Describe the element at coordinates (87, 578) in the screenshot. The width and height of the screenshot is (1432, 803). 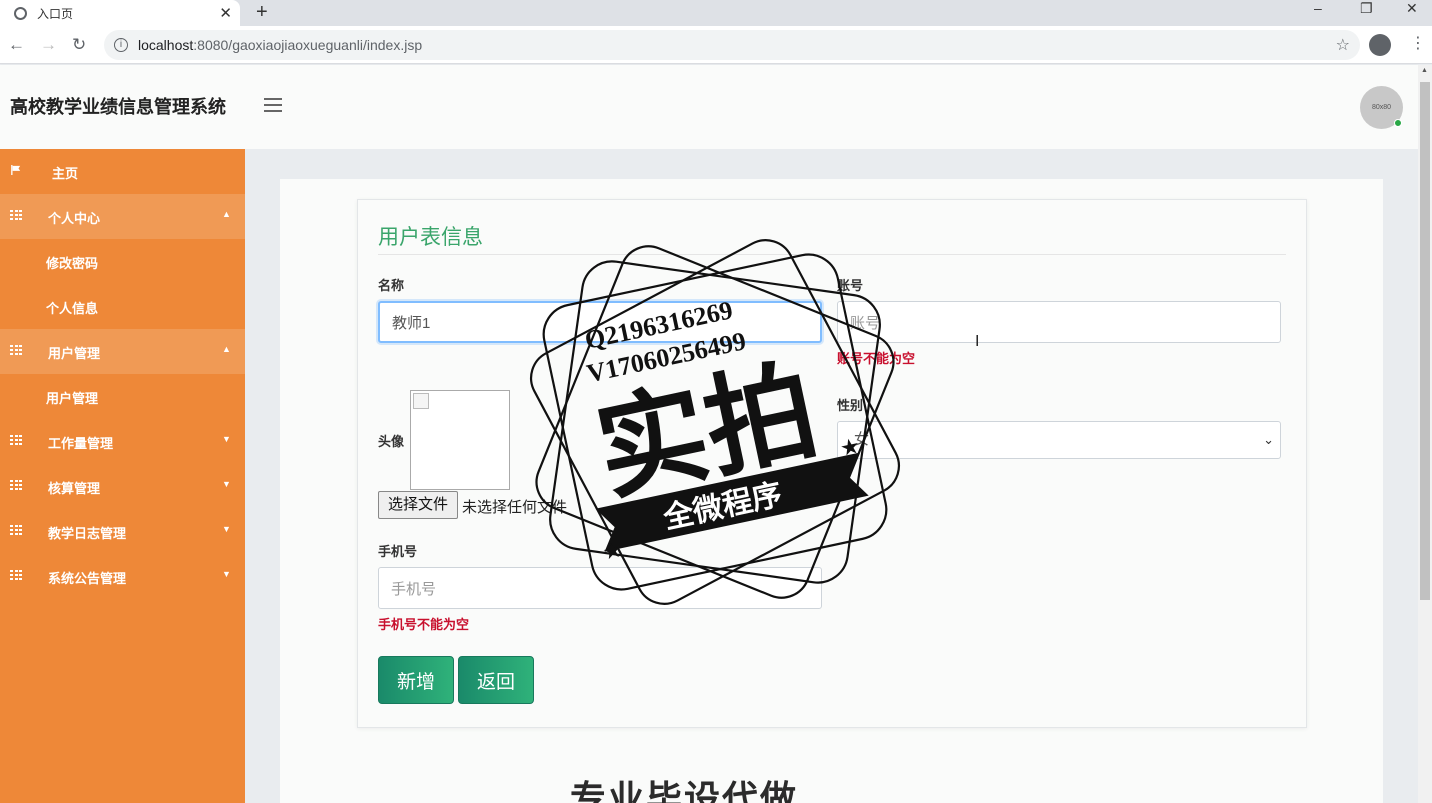
I see `sidebar-item-label: 系统公告管理` at that location.